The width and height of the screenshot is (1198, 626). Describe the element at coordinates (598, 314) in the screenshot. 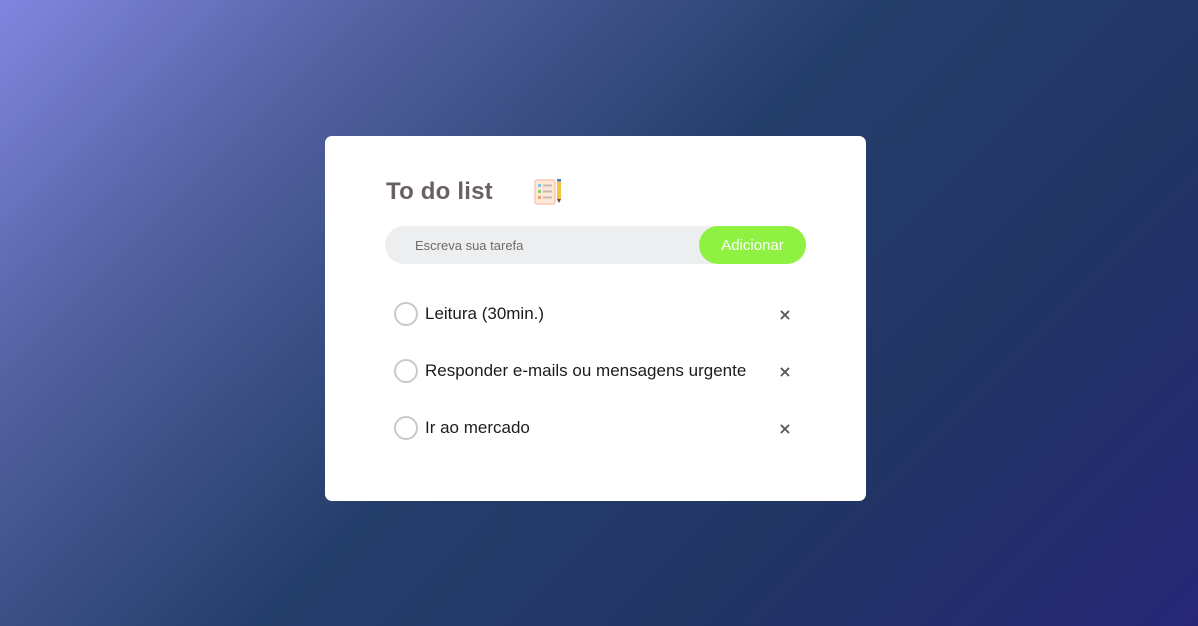

I see `task-item: Leitura (30min.) ×` at that location.